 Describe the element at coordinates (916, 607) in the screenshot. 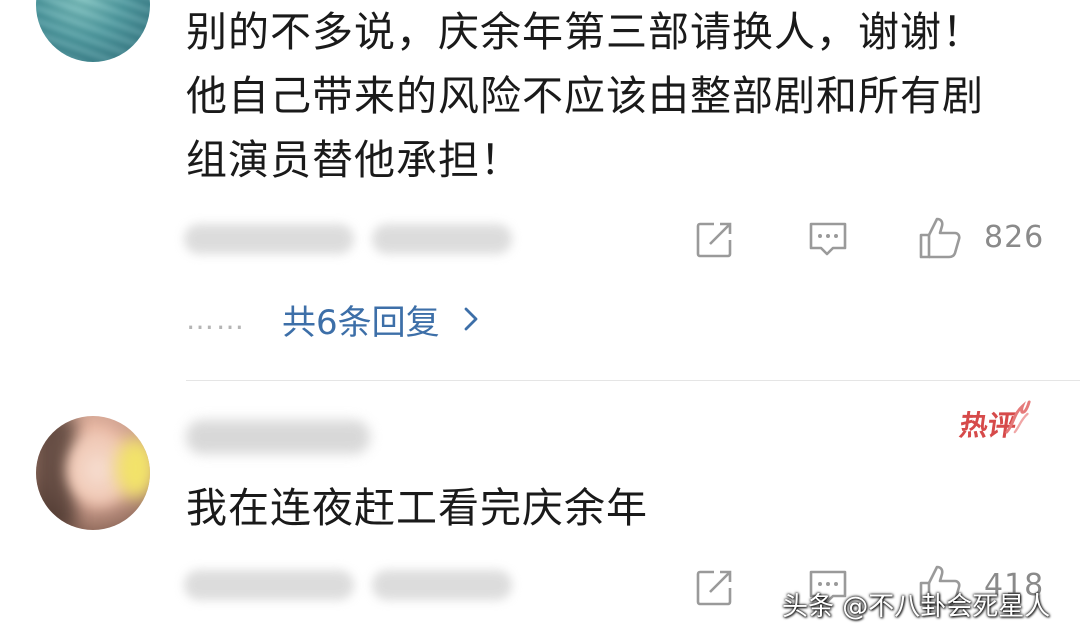

I see `watermark: 头条 @不八卦会死星人` at that location.